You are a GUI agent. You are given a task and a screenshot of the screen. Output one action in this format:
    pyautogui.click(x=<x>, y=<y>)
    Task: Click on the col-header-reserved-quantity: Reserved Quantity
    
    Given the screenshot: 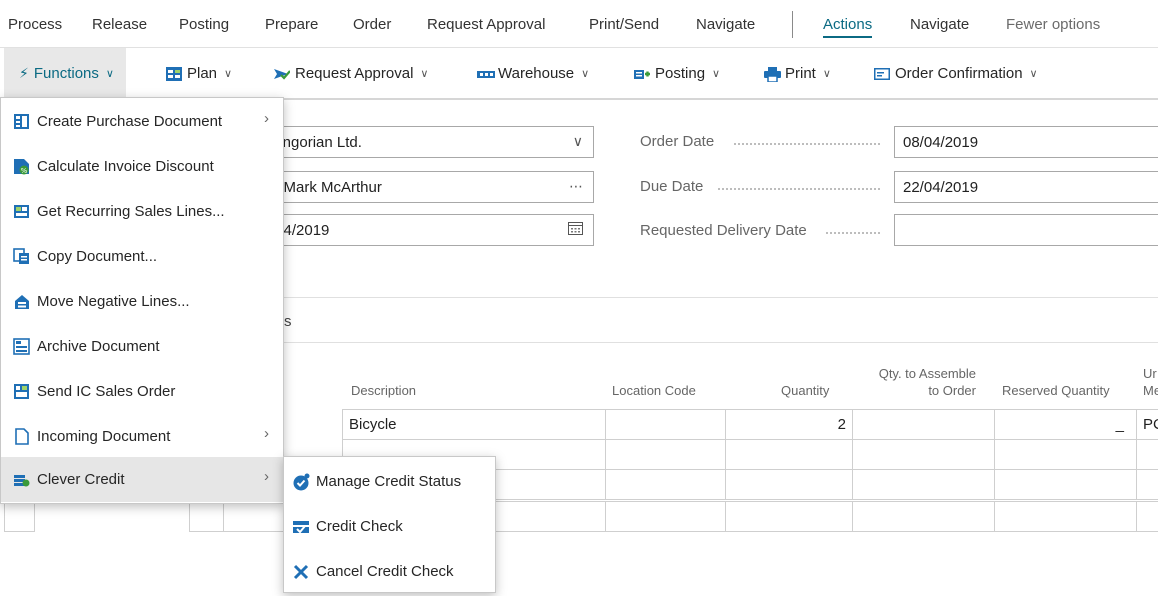 What is the action you would take?
    pyautogui.click(x=1056, y=390)
    